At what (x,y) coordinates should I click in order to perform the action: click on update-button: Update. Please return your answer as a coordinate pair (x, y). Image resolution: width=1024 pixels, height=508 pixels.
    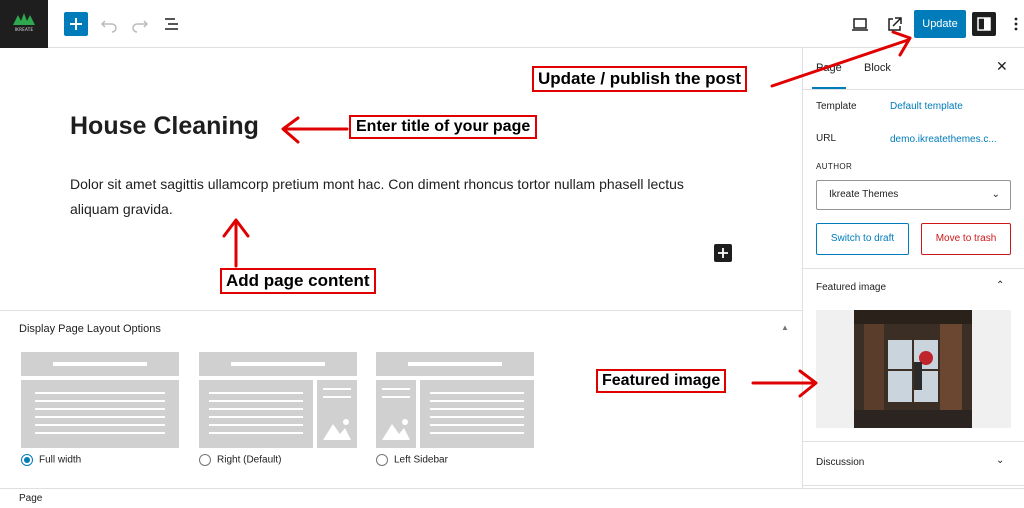
    Looking at the image, I should click on (940, 24).